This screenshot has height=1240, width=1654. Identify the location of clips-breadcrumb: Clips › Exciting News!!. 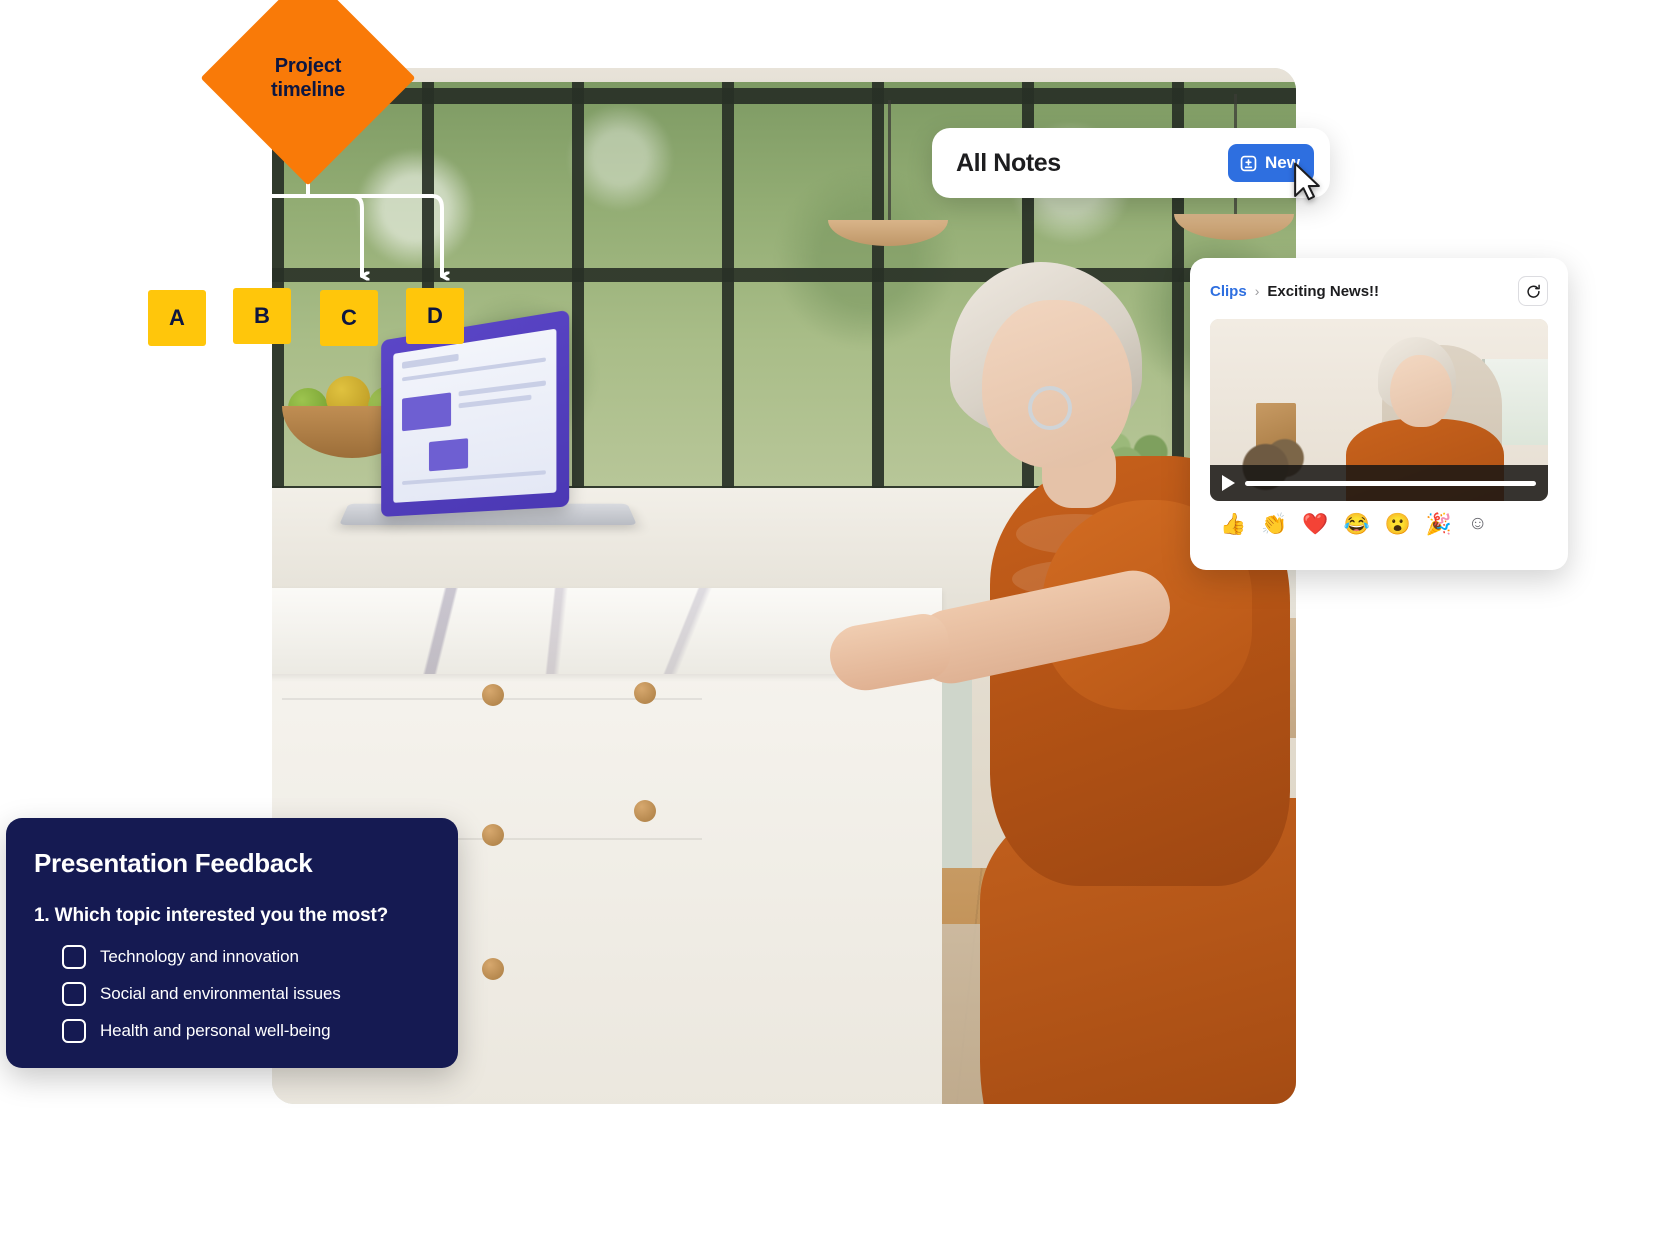
(1379, 291).